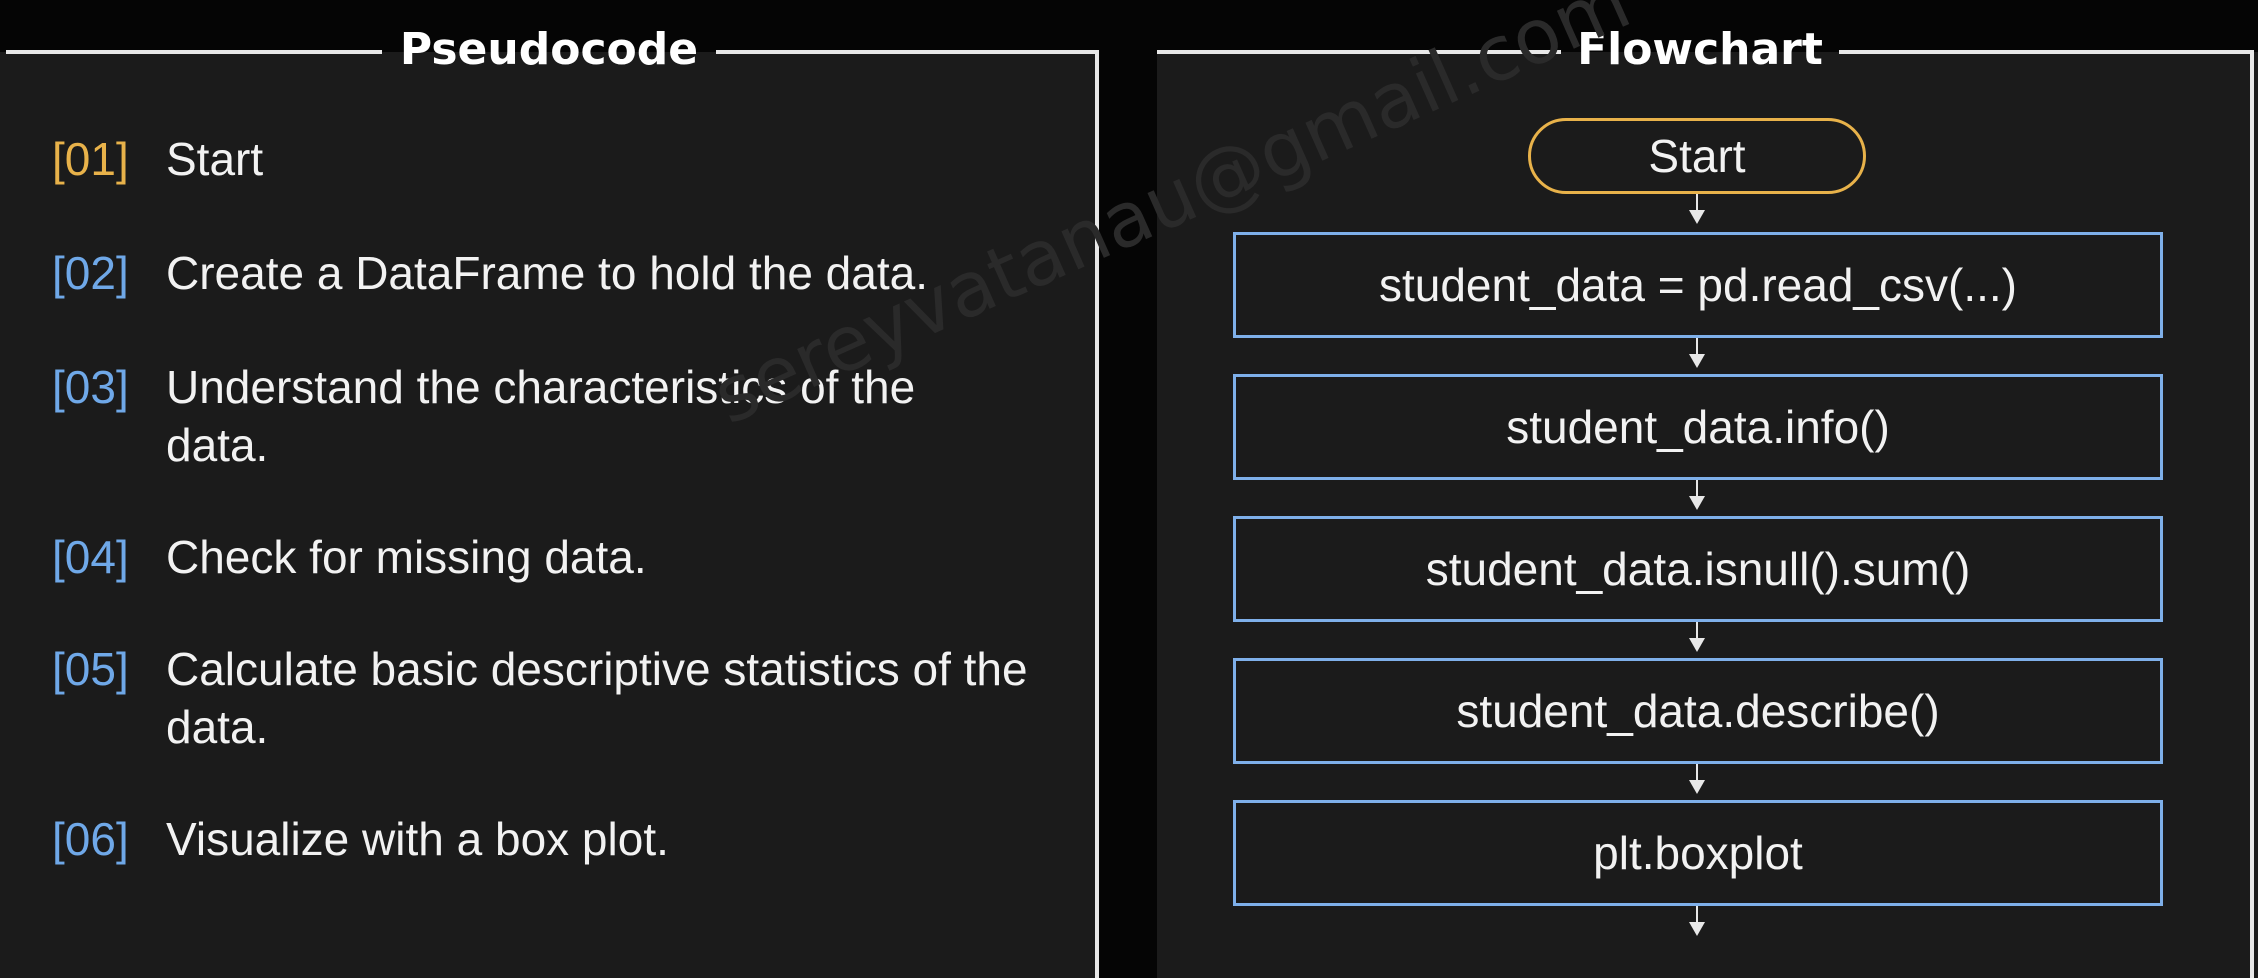  Describe the element at coordinates (552, 159) in the screenshot. I see `pseudocode-step: [01] Start` at that location.